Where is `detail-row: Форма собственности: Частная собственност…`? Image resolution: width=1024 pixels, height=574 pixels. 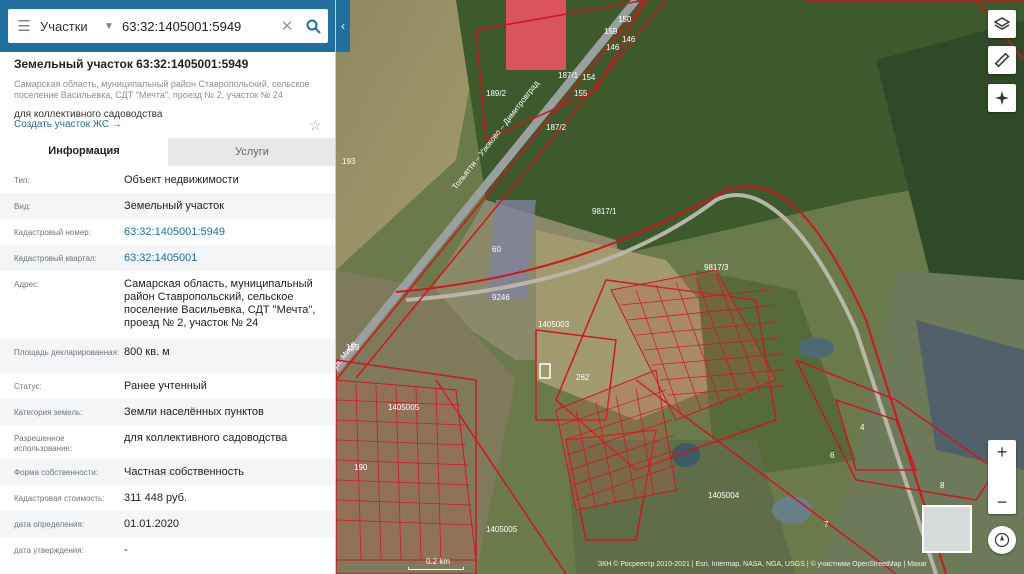 detail-row: Форма собственности: Частная собственност… is located at coordinates (167, 472).